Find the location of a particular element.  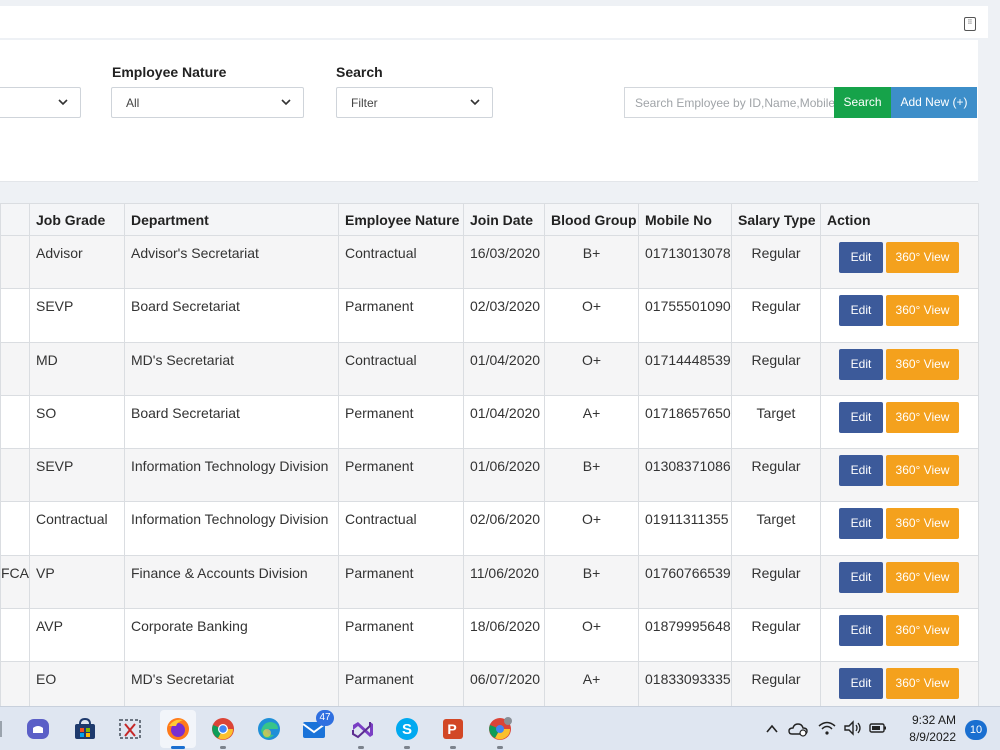

system-clock: 9:32 AM 8/9/2022 is located at coordinates (932, 729).